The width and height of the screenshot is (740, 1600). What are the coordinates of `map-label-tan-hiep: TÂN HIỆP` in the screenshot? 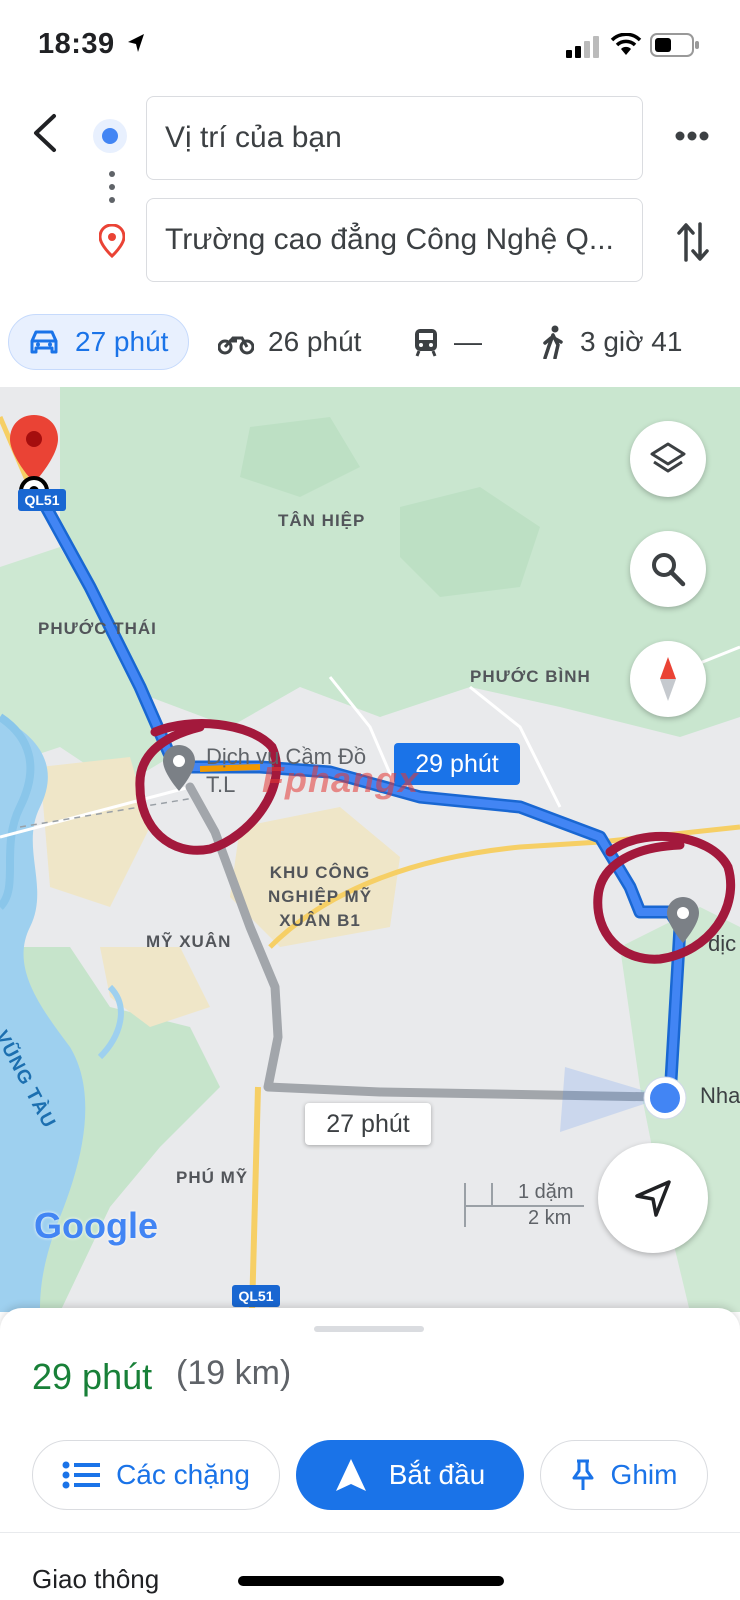 It's located at (322, 520).